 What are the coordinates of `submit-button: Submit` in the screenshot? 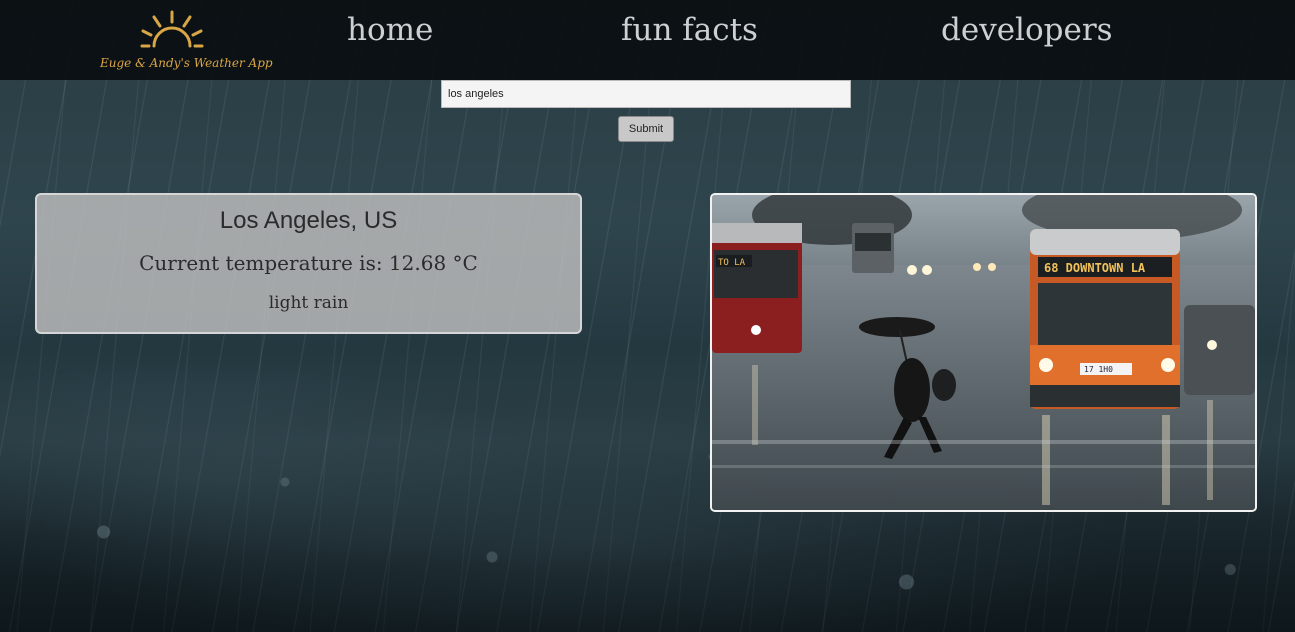 It's located at (646, 129).